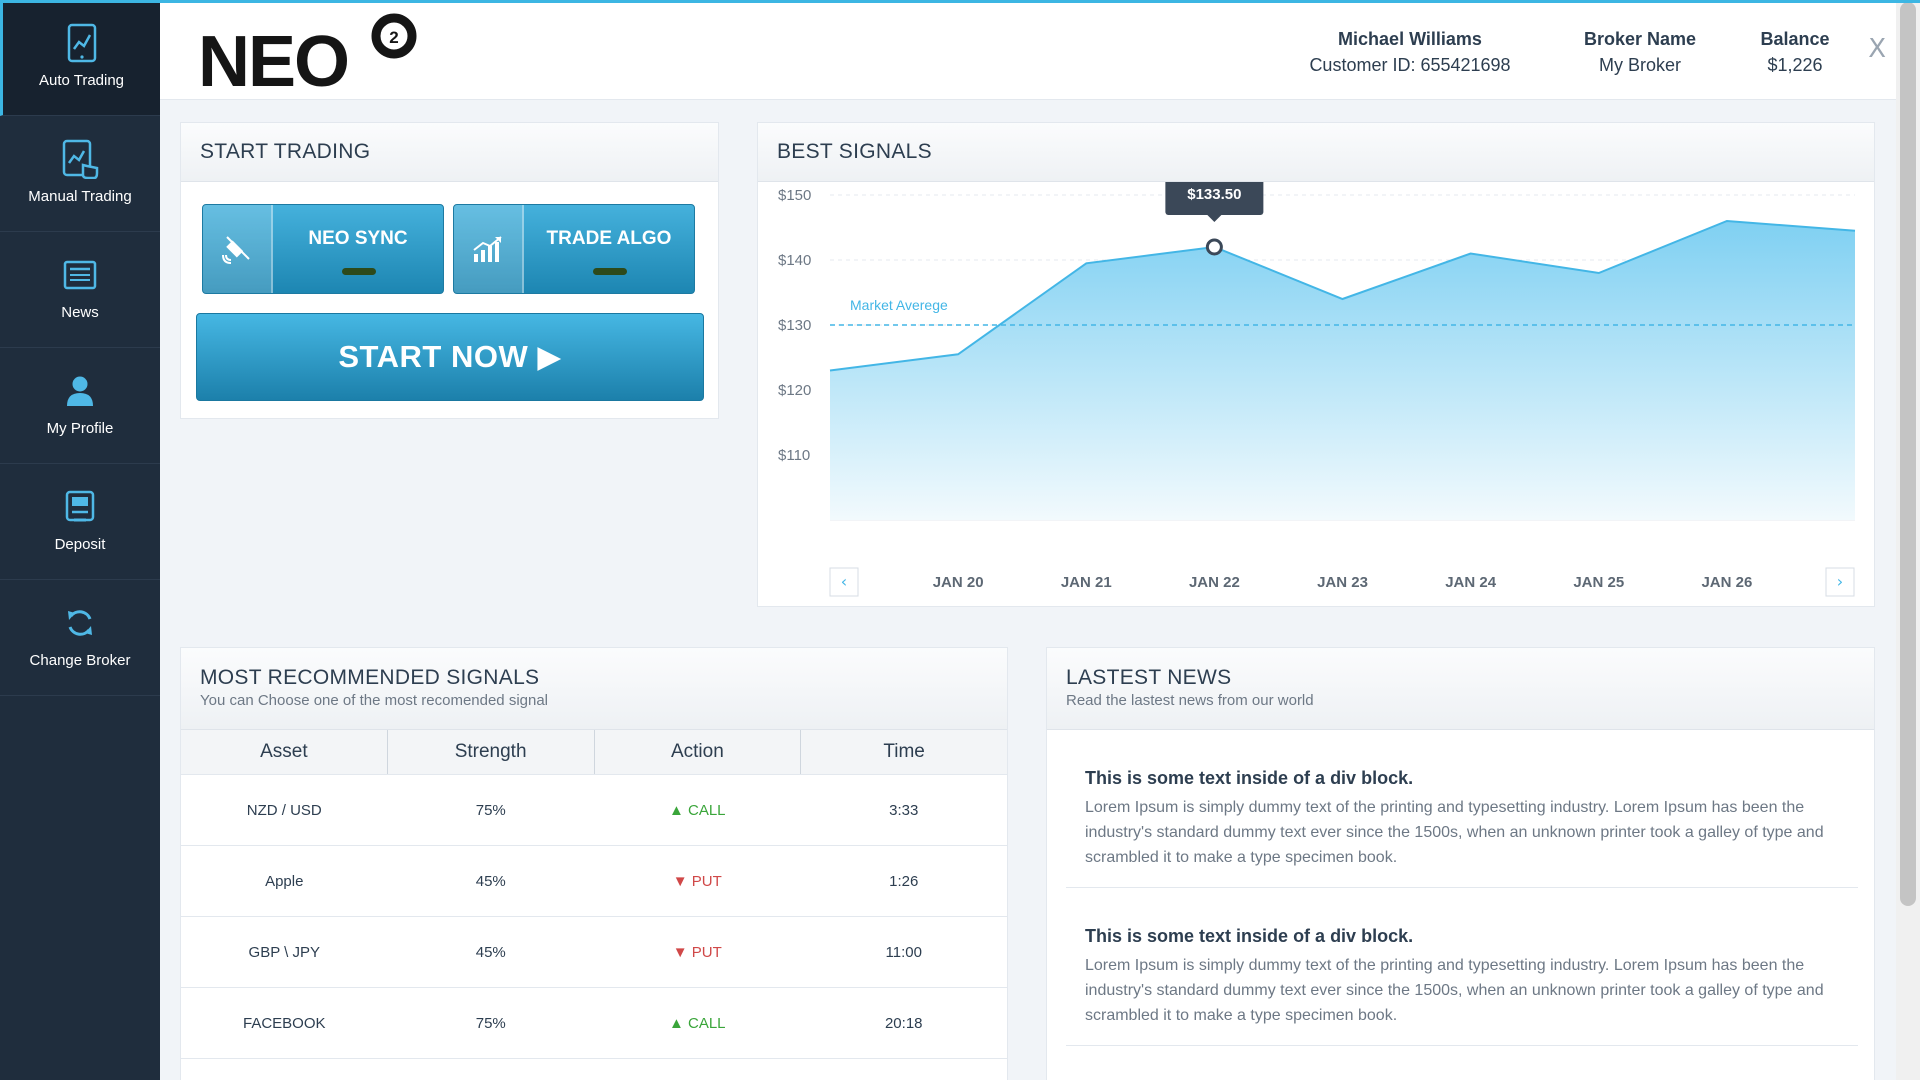 This screenshot has width=1920, height=1080. What do you see at coordinates (1190, 700) in the screenshot?
I see `panel-subtitle: Read the lastest news from our world` at bounding box center [1190, 700].